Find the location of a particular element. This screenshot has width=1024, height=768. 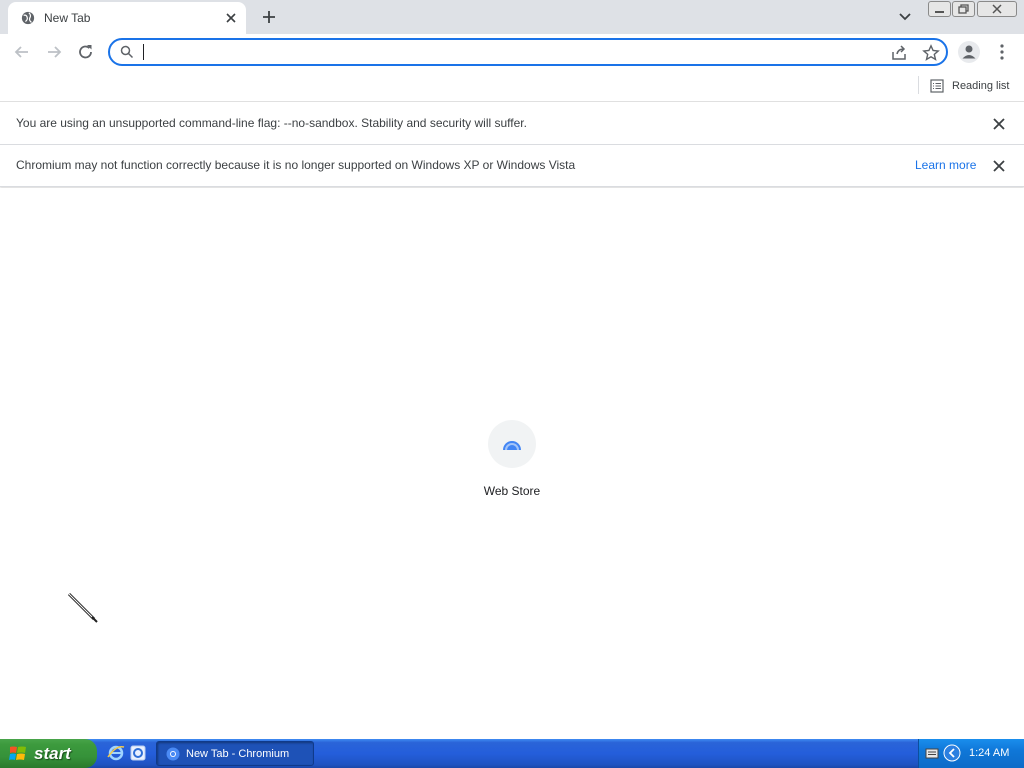

minimize-icon is located at coordinates (939, 12).